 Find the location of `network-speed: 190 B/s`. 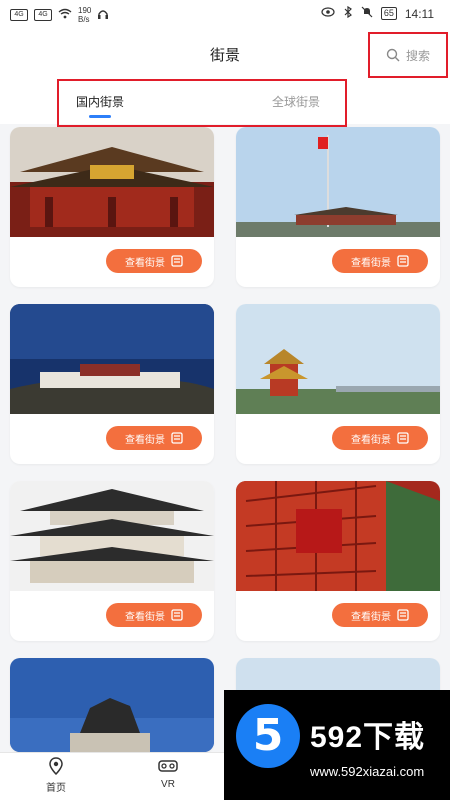

network-speed: 190 B/s is located at coordinates (85, 15).